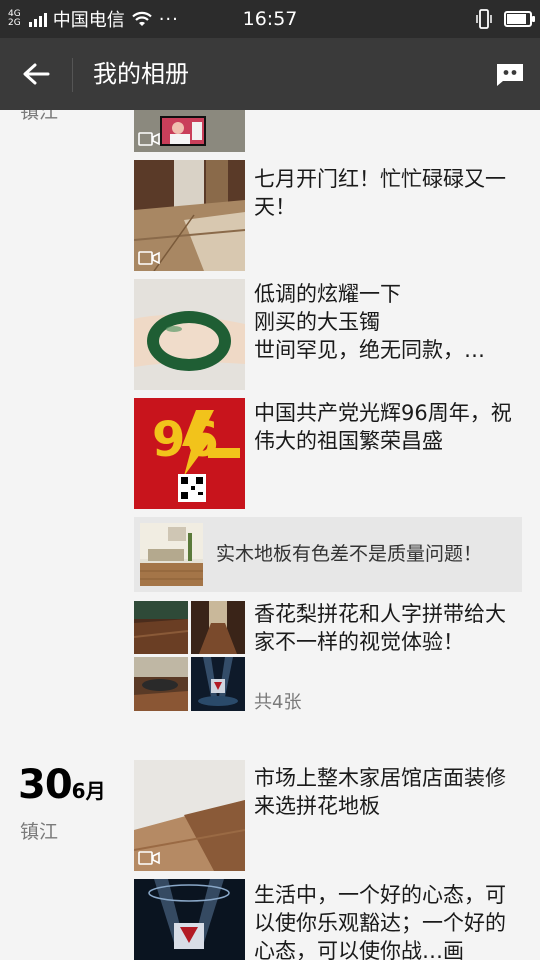 Image resolution: width=540 pixels, height=960 pixels. Describe the element at coordinates (45, 785) in the screenshot. I see `date-day: 30` at that location.